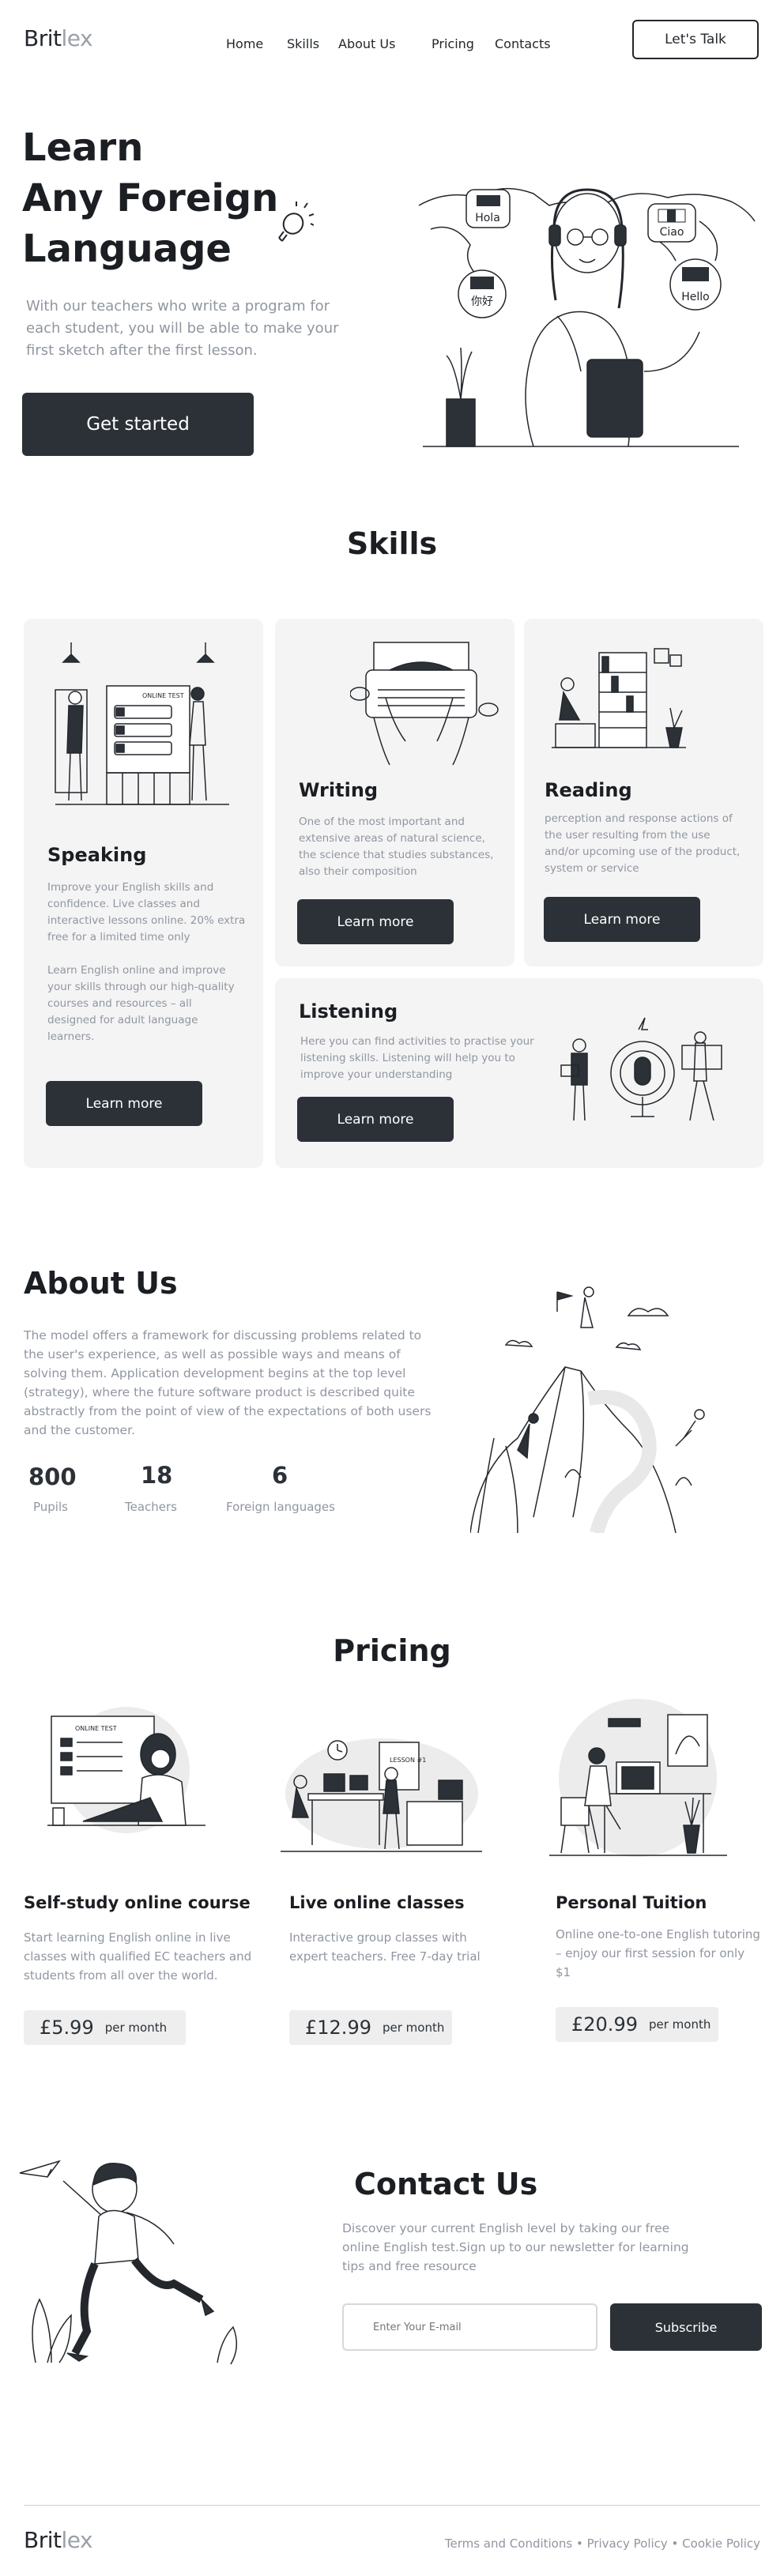  What do you see at coordinates (67, 2028) in the screenshot?
I see `price-value: £5.99` at bounding box center [67, 2028].